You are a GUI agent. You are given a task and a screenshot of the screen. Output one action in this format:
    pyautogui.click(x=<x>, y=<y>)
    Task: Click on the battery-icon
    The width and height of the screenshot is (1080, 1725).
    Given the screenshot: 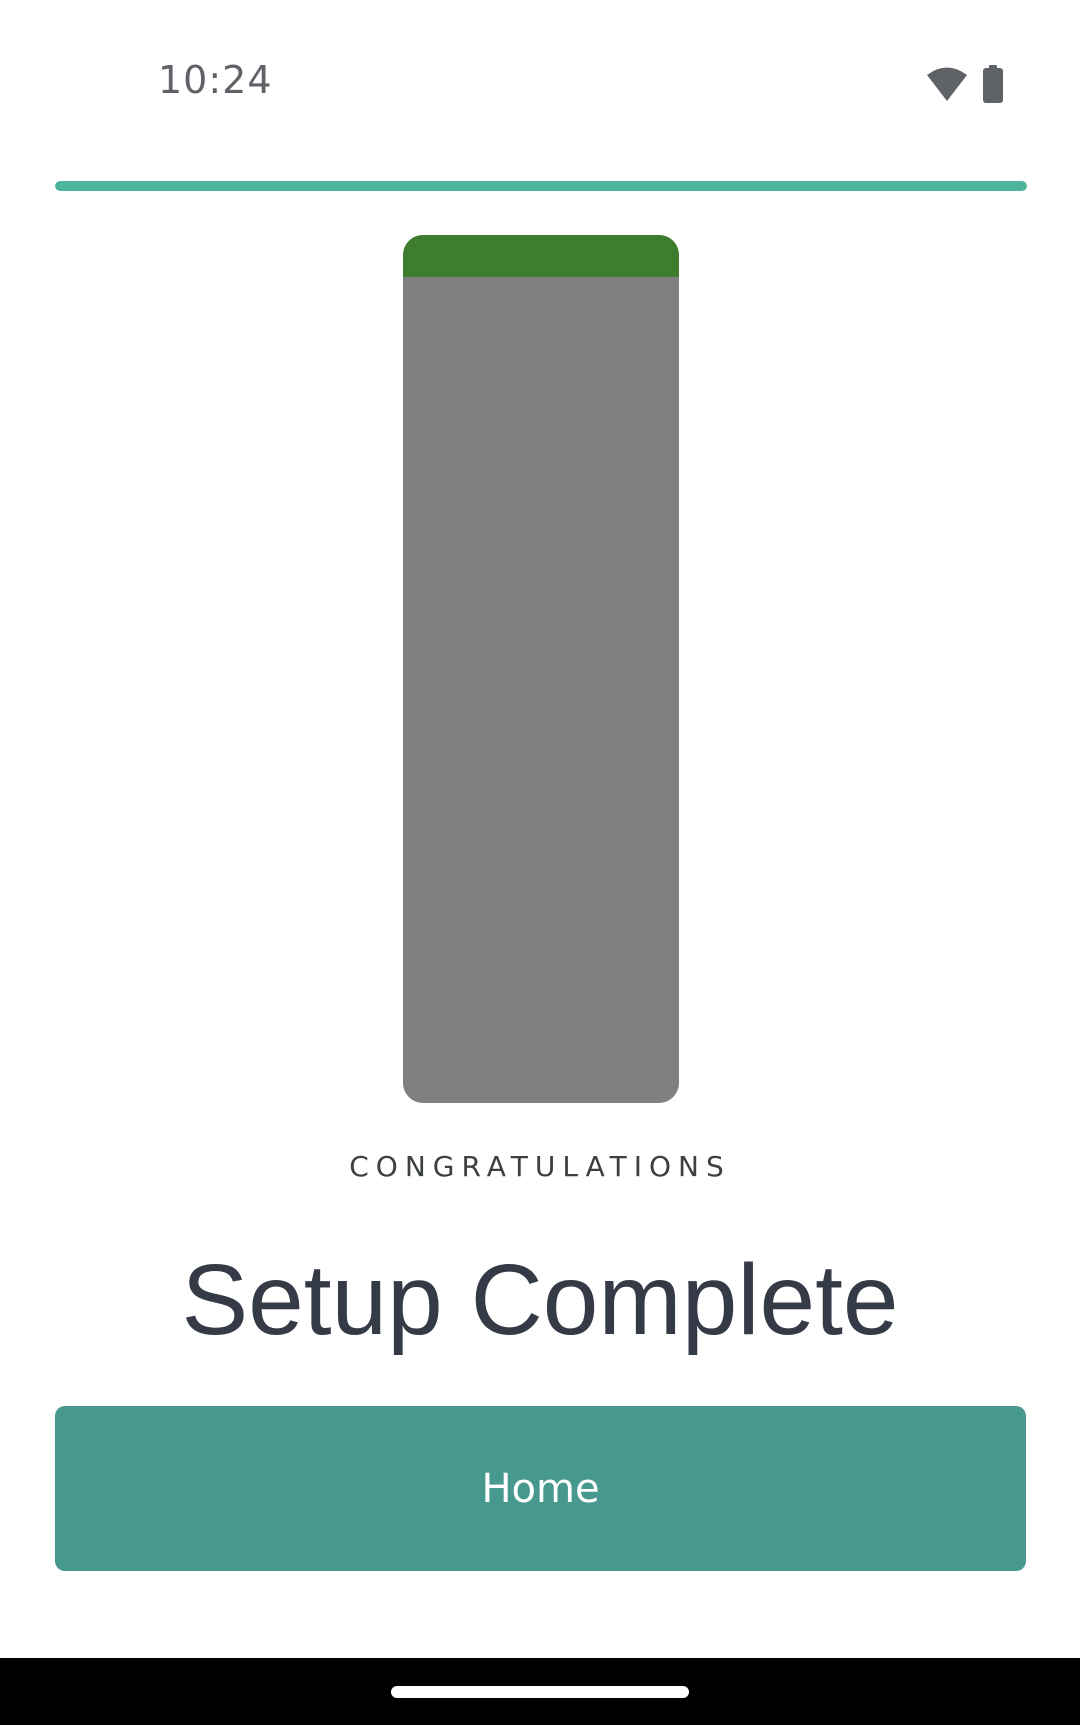 What is the action you would take?
    pyautogui.click(x=993, y=84)
    